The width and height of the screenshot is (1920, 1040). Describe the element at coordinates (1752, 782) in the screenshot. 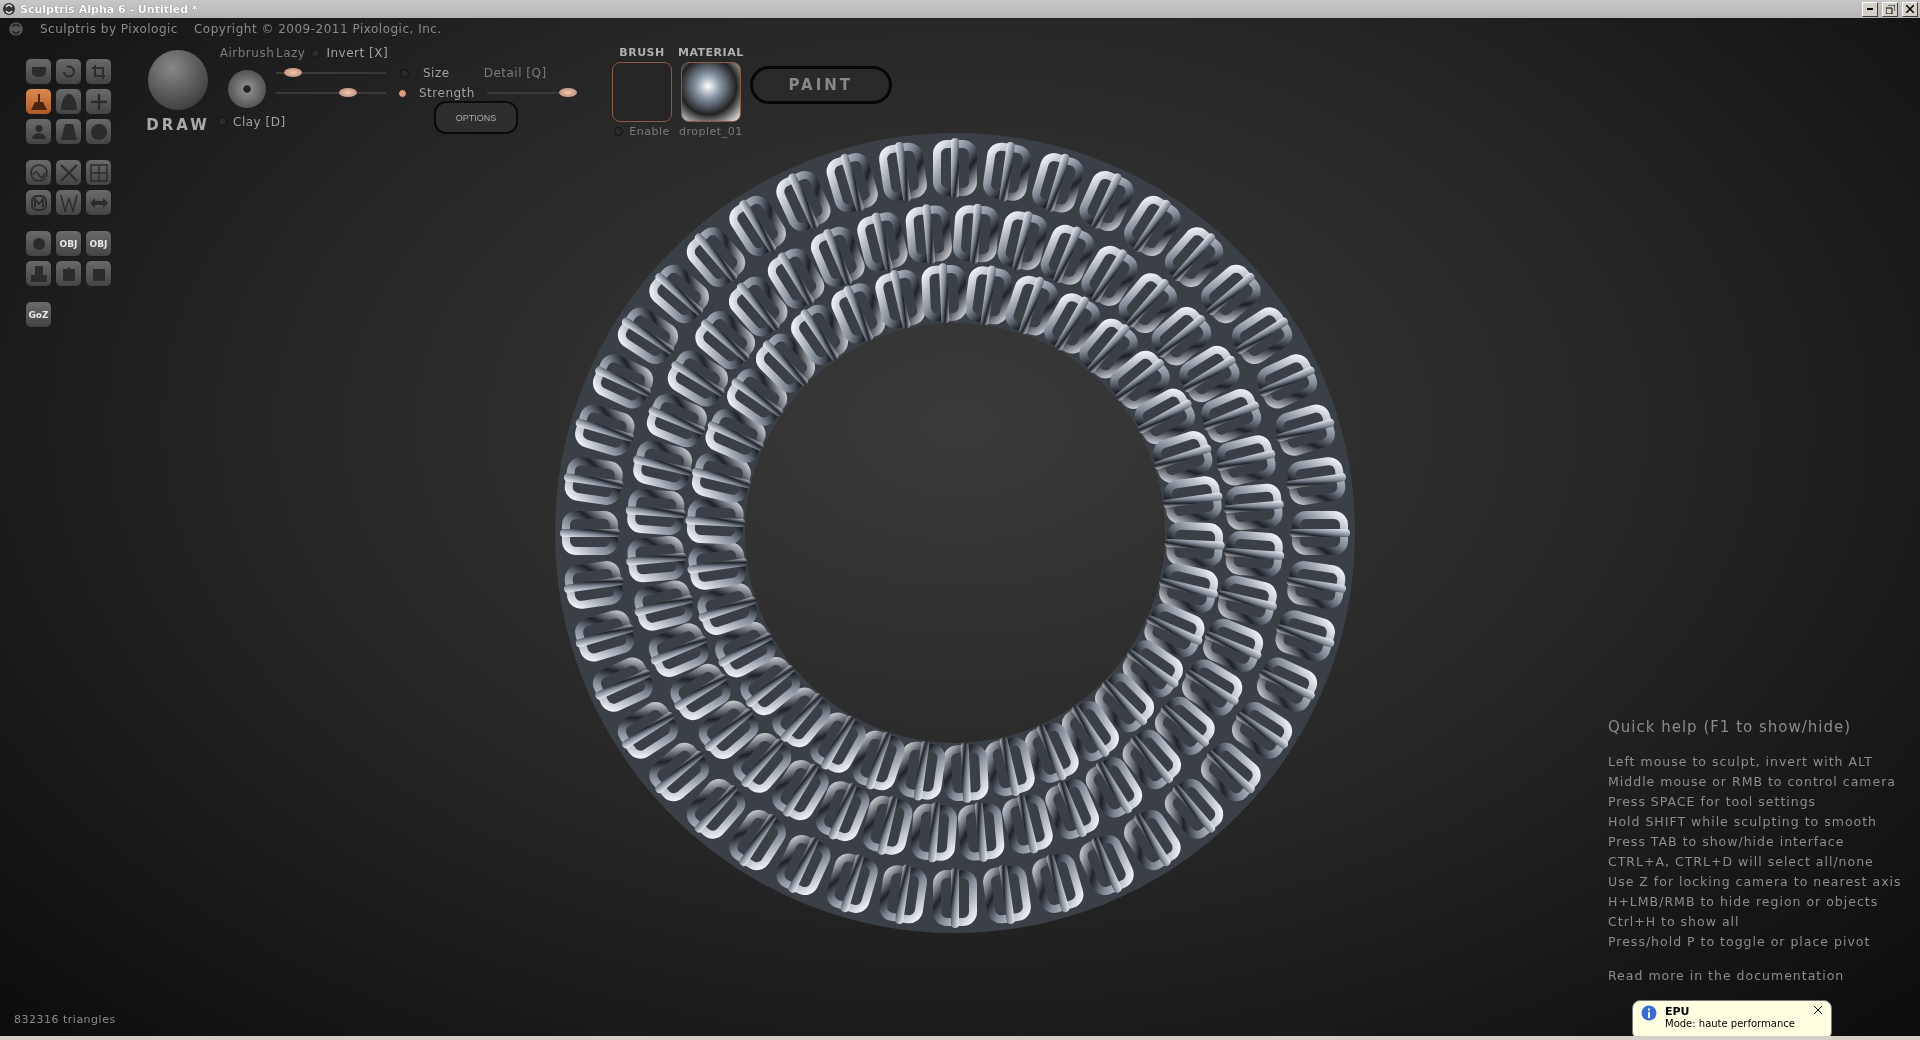

I see `help-line: Middle mouse or RMB to control camera` at that location.